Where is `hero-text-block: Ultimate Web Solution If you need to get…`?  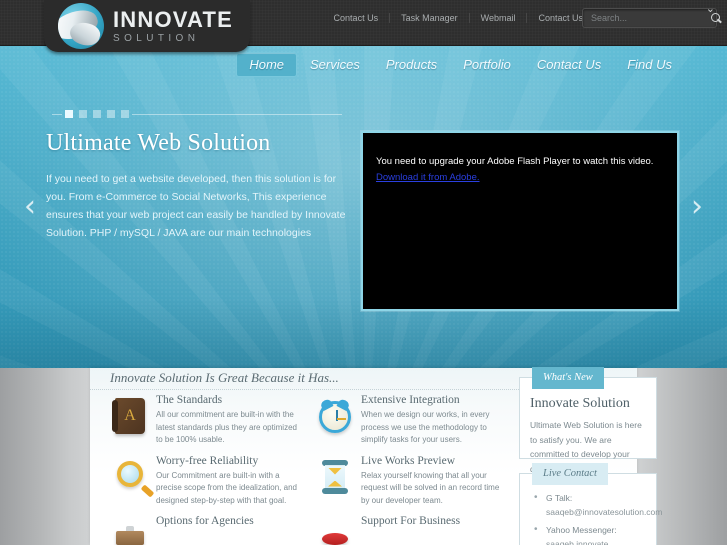 hero-text-block: Ultimate Web Solution If you need to get… is located at coordinates (196, 186).